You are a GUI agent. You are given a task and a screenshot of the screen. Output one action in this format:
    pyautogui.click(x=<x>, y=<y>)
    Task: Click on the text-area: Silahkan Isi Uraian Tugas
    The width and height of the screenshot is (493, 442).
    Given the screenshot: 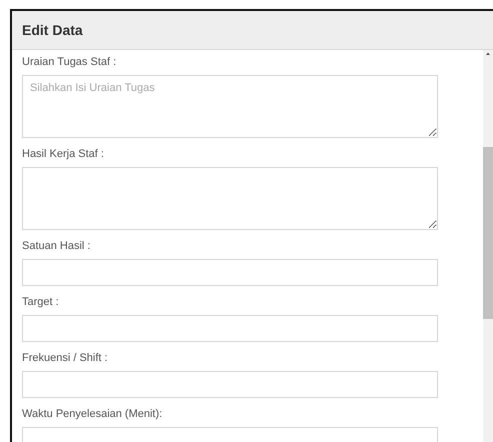 What is the action you would take?
    pyautogui.click(x=230, y=106)
    